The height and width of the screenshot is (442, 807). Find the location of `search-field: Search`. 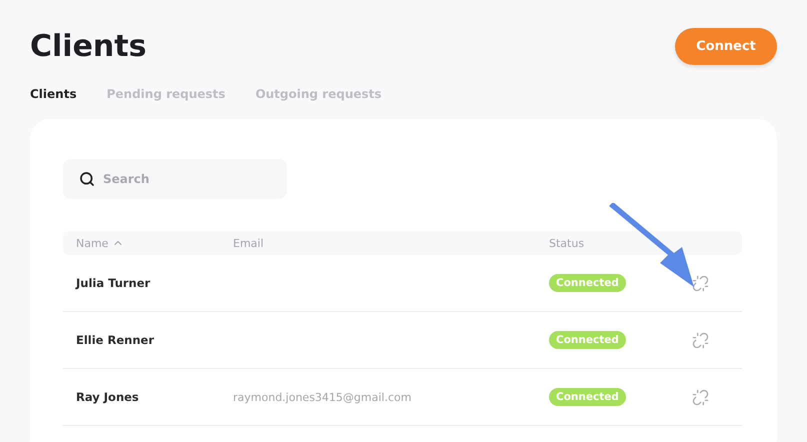

search-field: Search is located at coordinates (175, 179).